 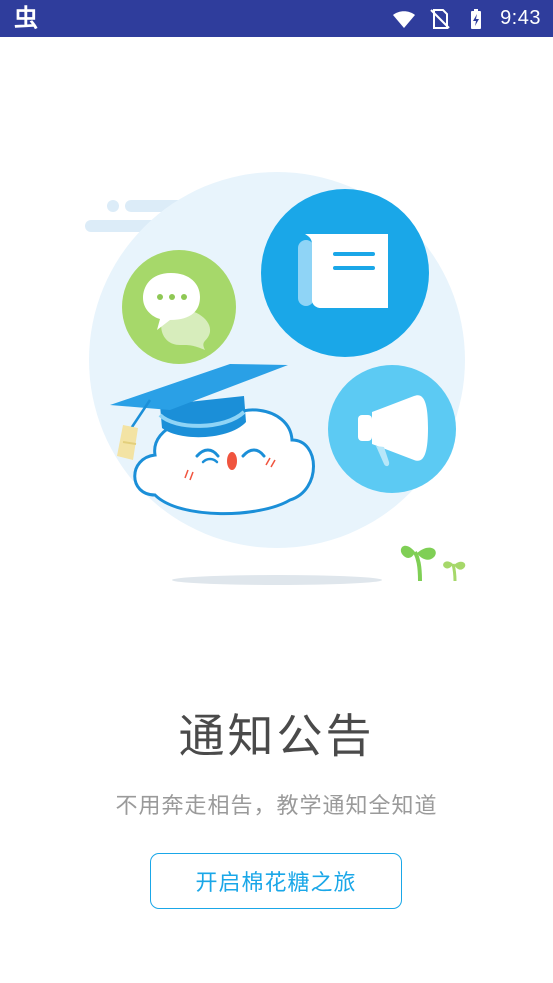 What do you see at coordinates (276, 18) in the screenshot?
I see `status-bar: 虫 9:43` at bounding box center [276, 18].